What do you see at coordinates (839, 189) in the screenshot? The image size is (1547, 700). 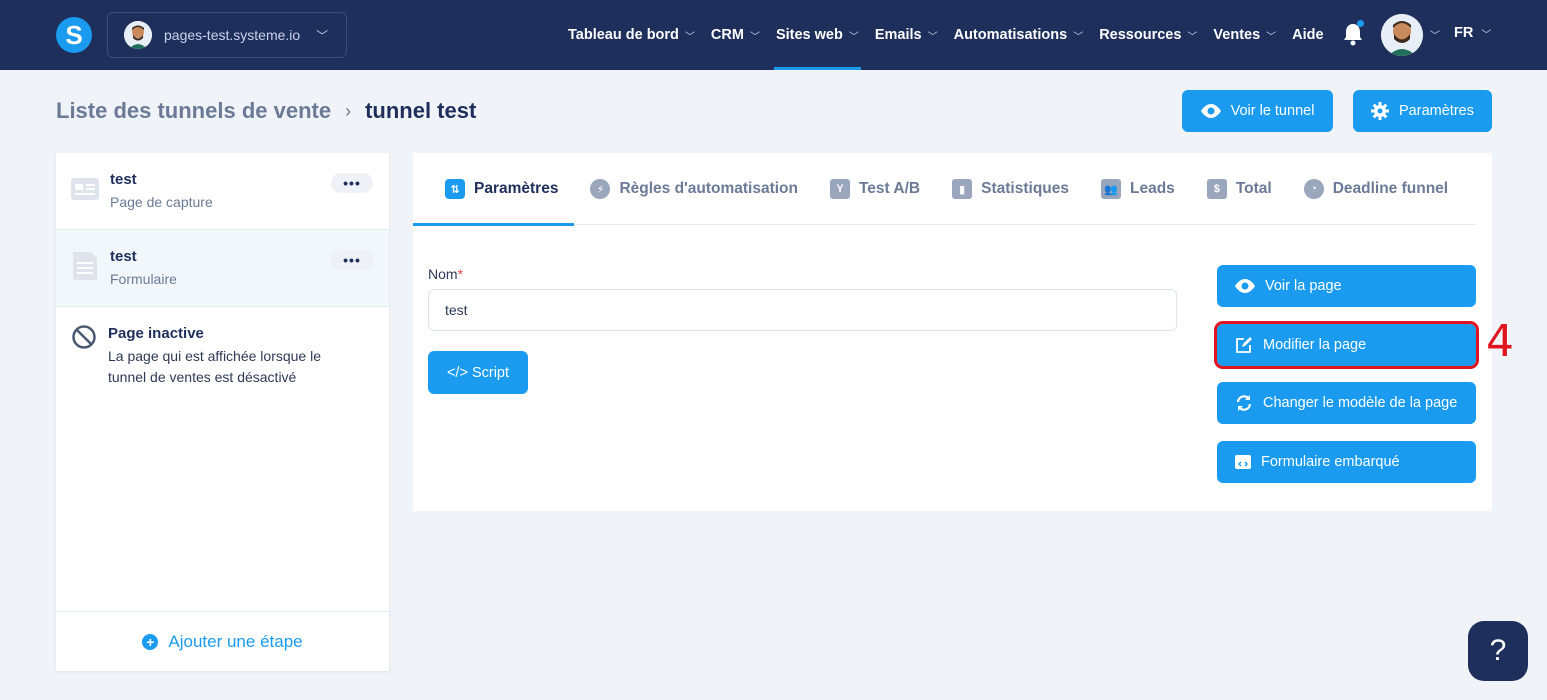 I see `split-icon: Y` at bounding box center [839, 189].